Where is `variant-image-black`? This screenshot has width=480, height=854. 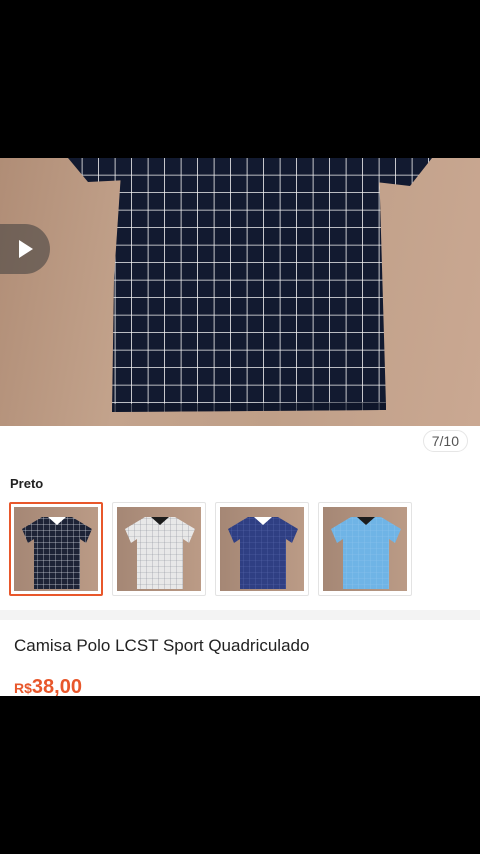
variant-image-black is located at coordinates (56, 549).